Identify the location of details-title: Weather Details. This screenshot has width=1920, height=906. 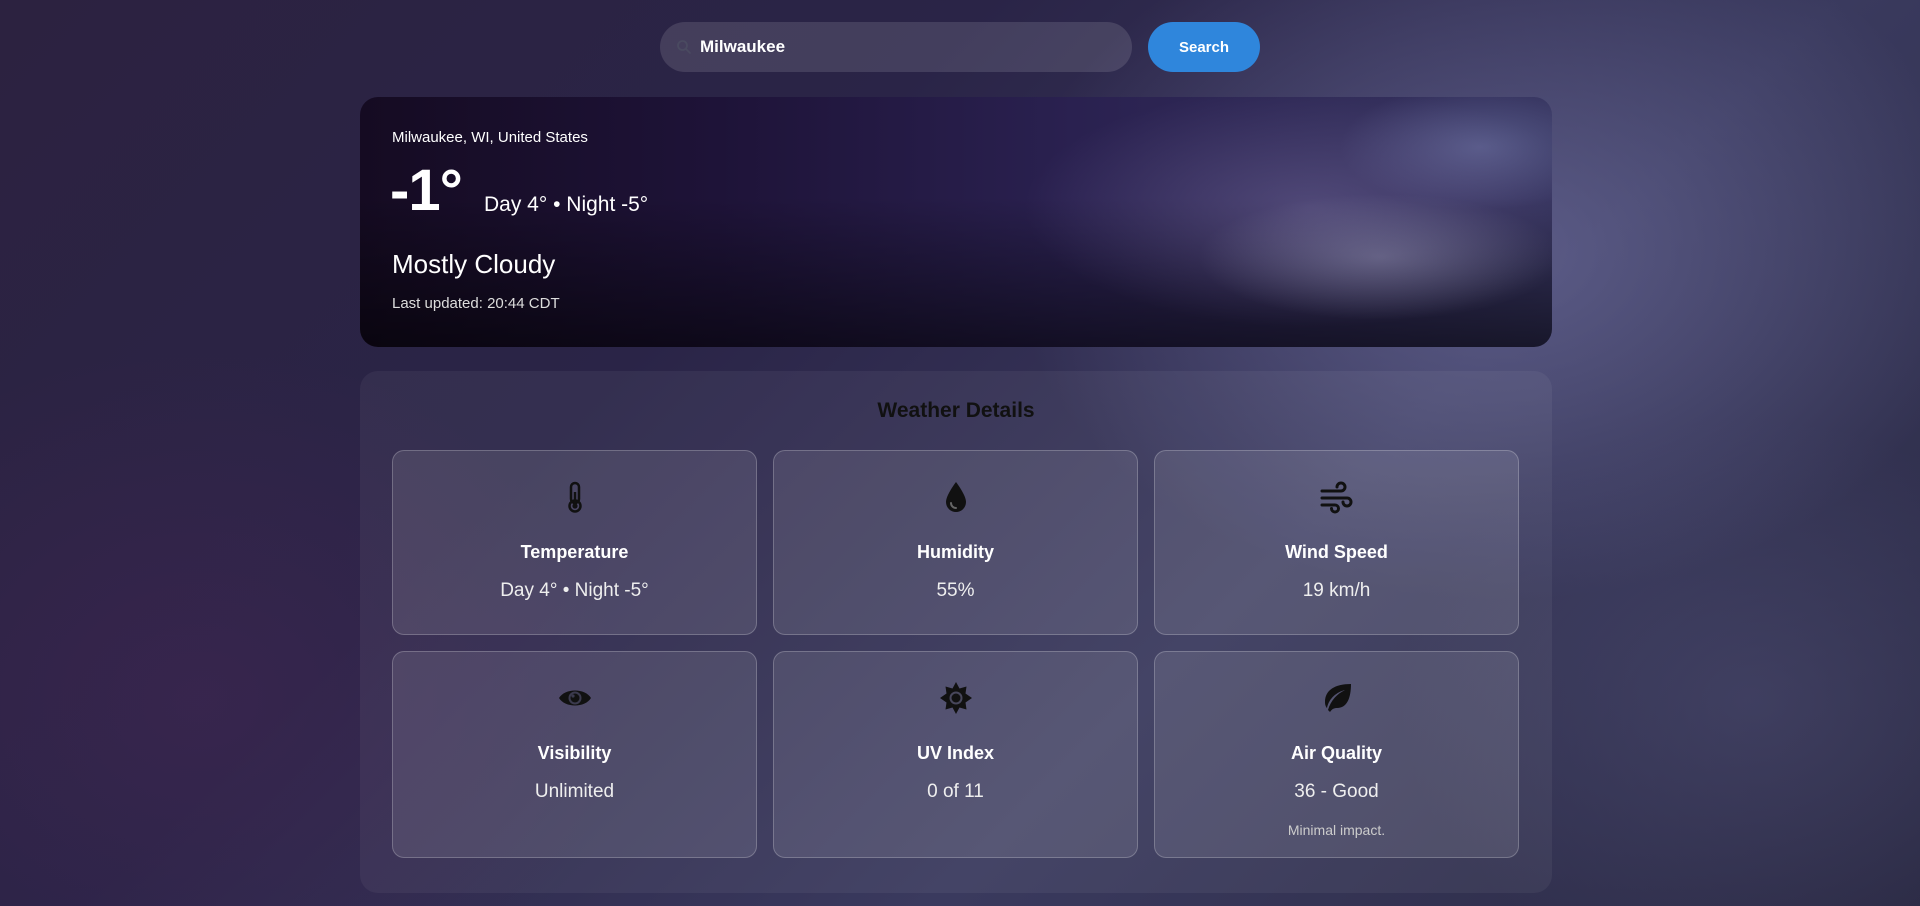
(956, 410).